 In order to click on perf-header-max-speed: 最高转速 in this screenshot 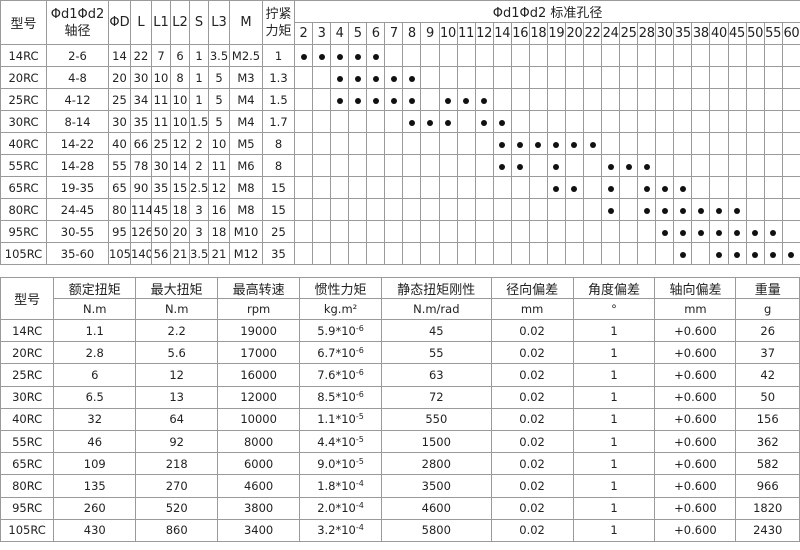, I will do `click(259, 288)`.